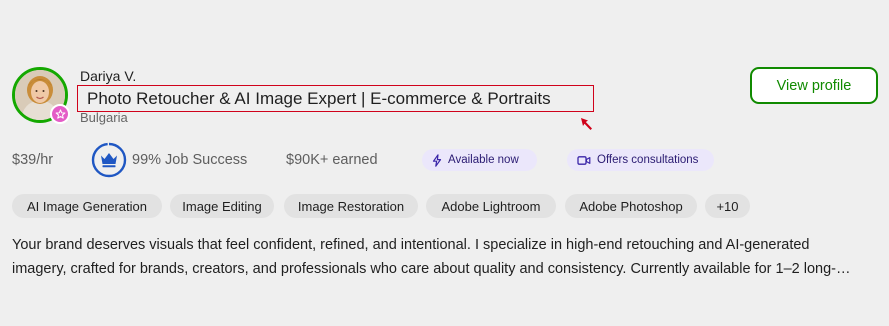  What do you see at coordinates (109, 160) in the screenshot?
I see `crown-icon` at bounding box center [109, 160].